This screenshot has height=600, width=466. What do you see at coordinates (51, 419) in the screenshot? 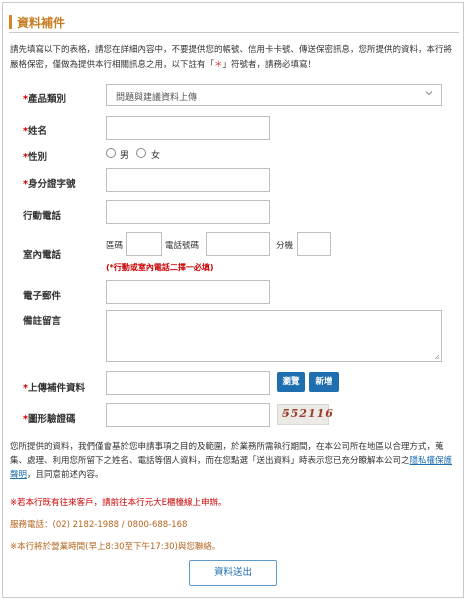
I see `captcha-label-text: 圖形驗證碼` at bounding box center [51, 419].